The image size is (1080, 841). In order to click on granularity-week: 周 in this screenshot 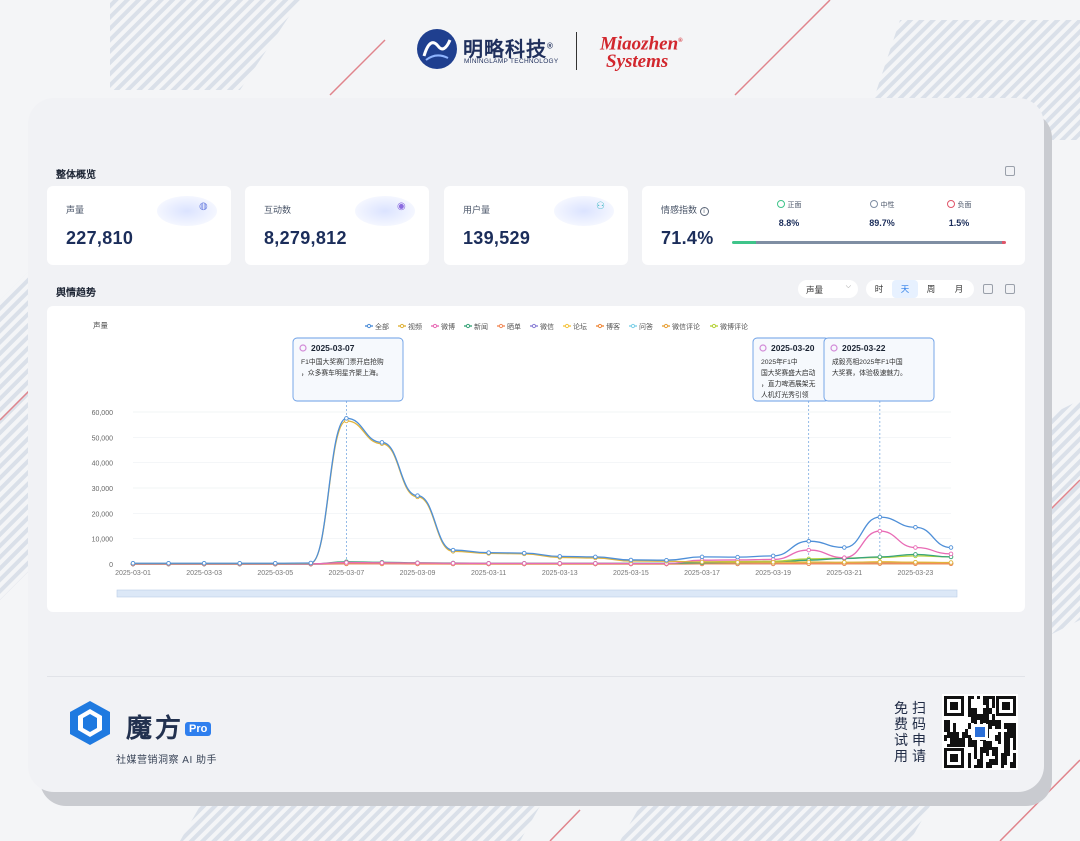, I will do `click(931, 289)`.